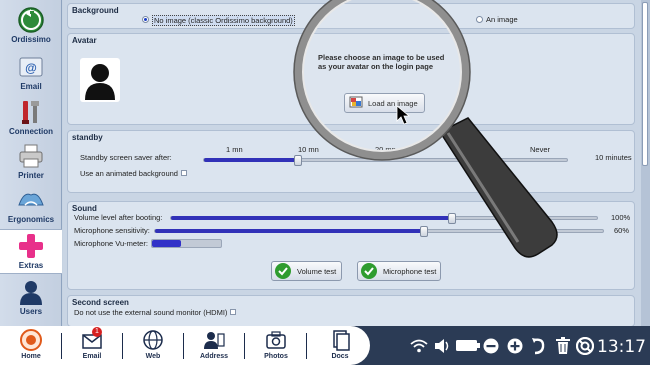 The height and width of the screenshot is (365, 650). I want to click on ergonomics-icon, so click(31, 200).